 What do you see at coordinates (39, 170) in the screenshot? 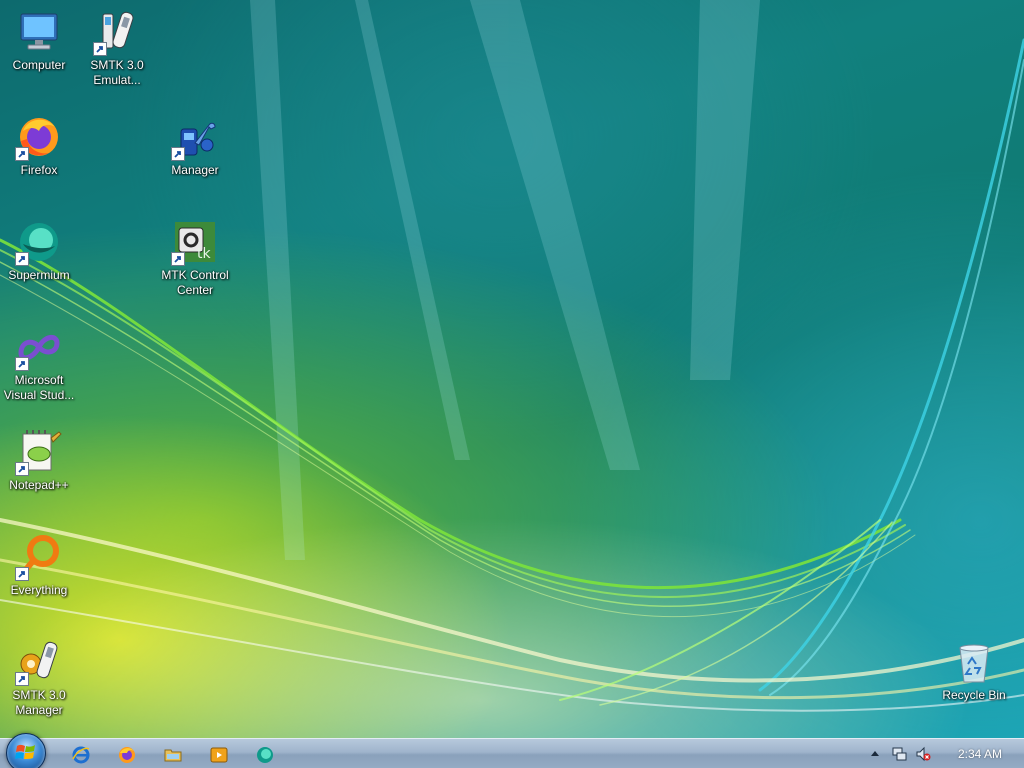
I see `desktop-icon-label: Firefox` at bounding box center [39, 170].